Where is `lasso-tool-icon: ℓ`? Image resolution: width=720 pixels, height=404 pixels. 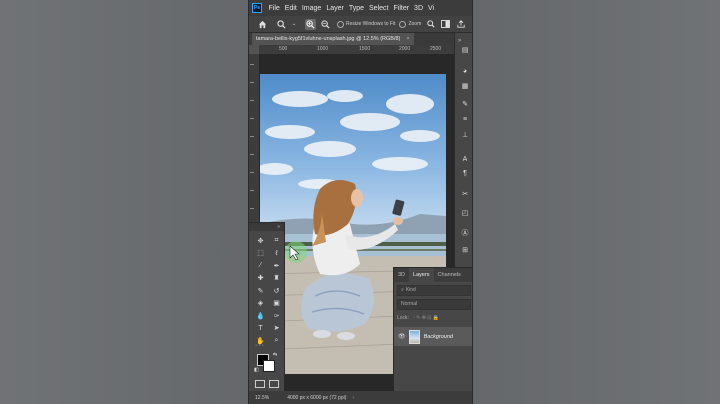
lasso-tool-icon: ℓ is located at coordinates (276, 254).